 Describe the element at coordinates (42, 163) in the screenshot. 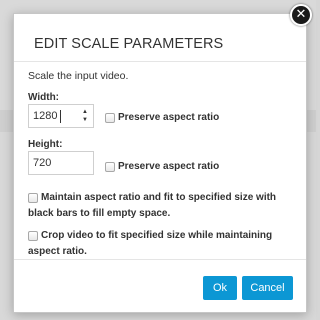

I see `height-value: 720` at that location.